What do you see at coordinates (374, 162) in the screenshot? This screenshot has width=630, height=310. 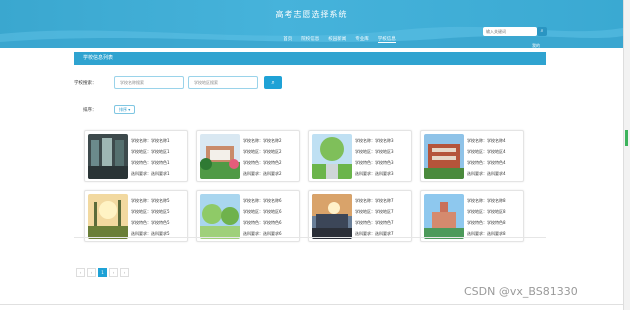 I see `school-feature: 学校特色：学校特色3` at bounding box center [374, 162].